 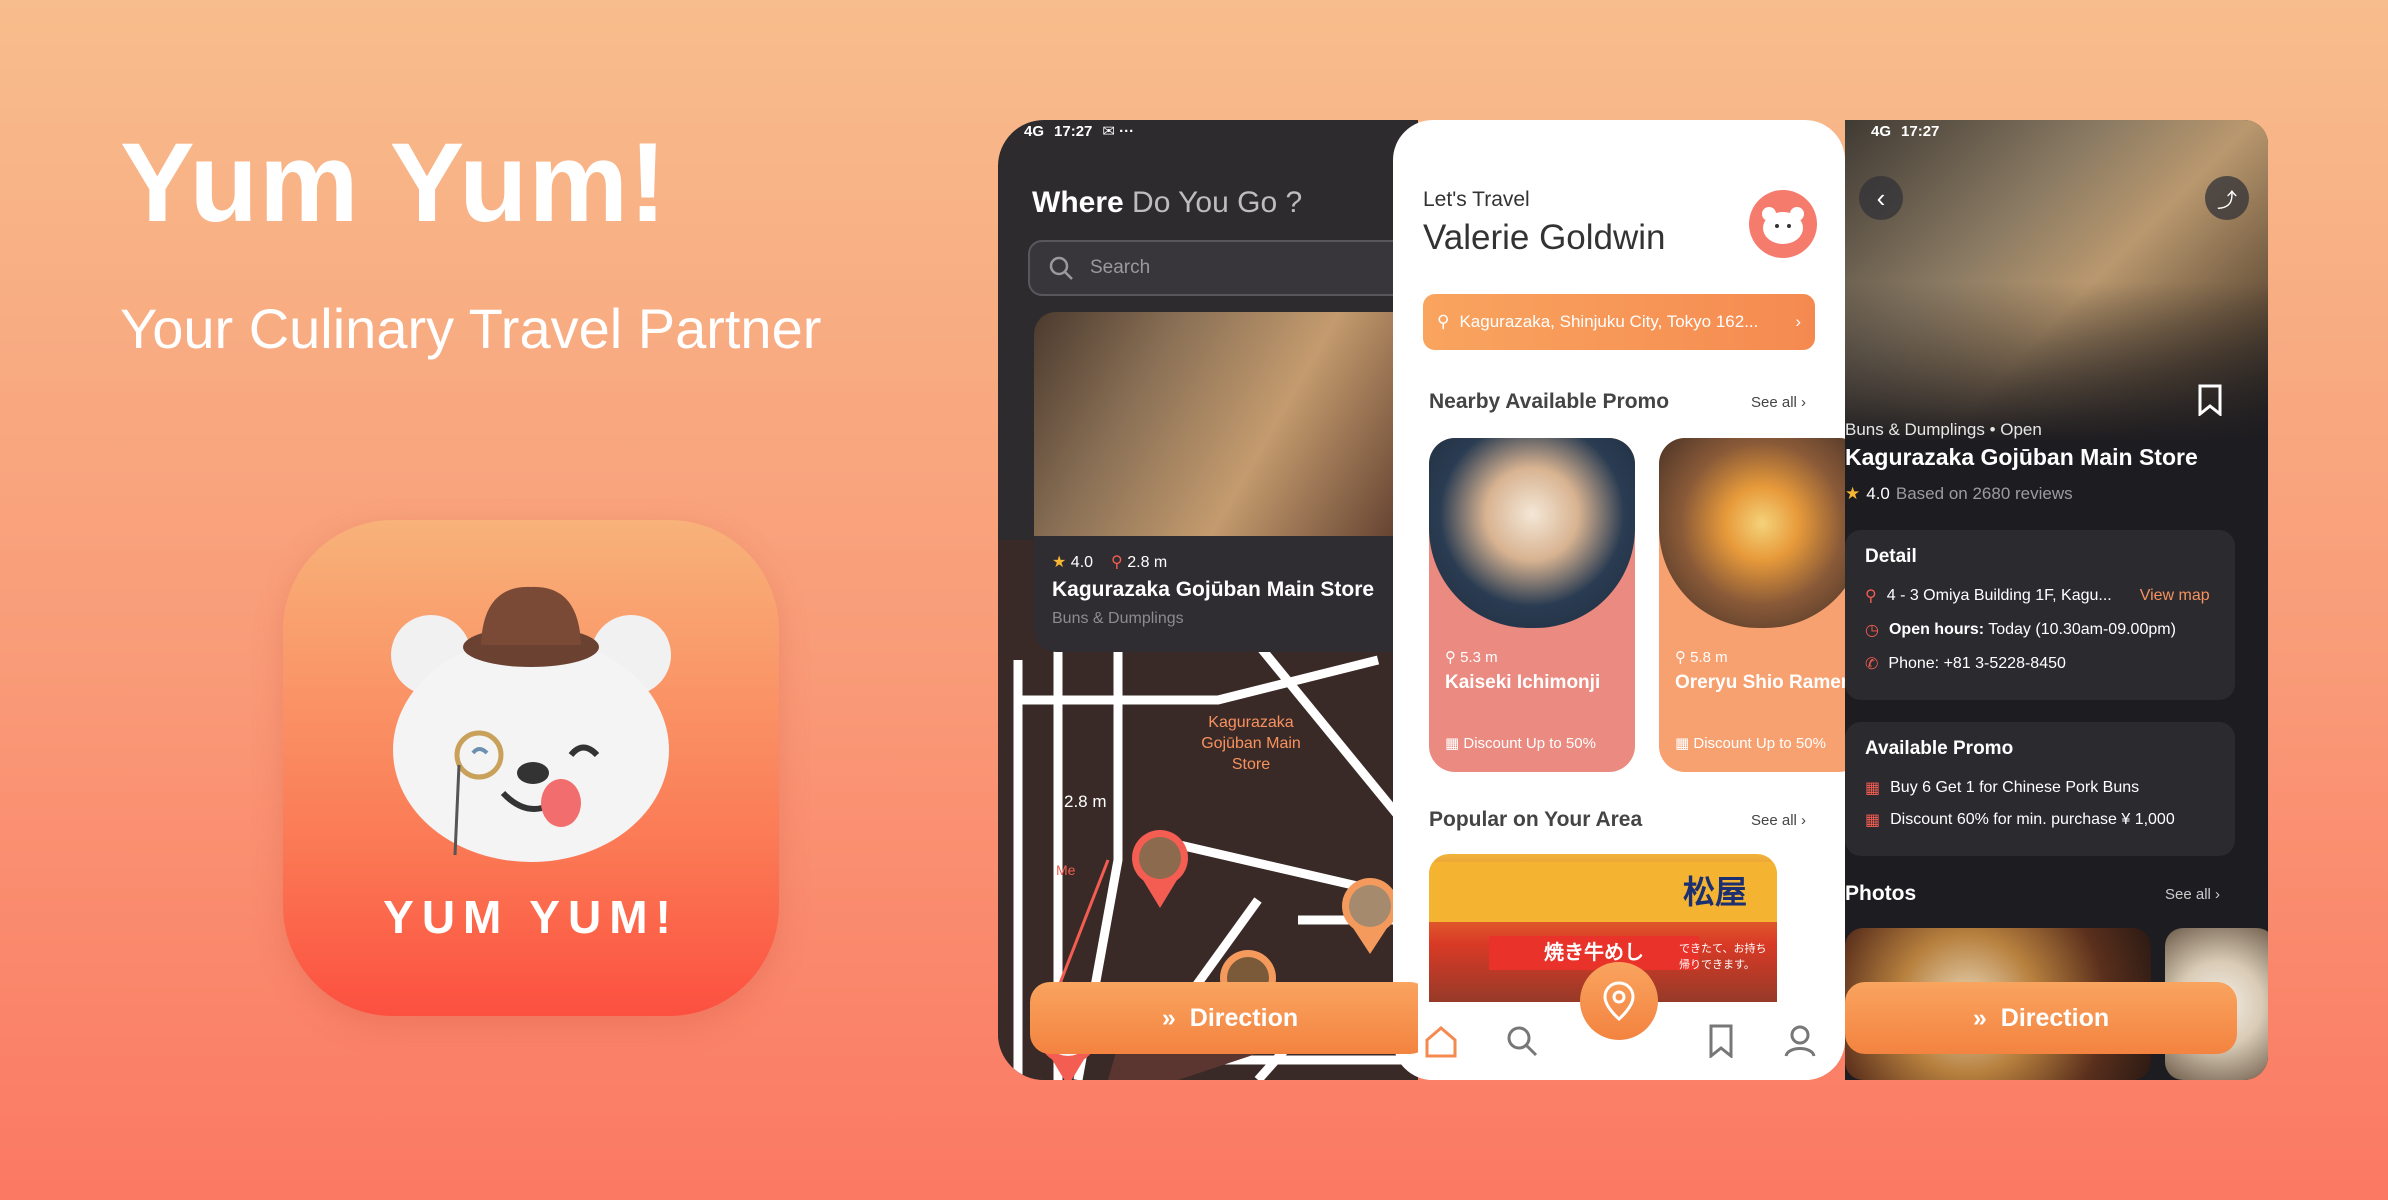 I want to click on profile-icon, so click(x=1800, y=1041).